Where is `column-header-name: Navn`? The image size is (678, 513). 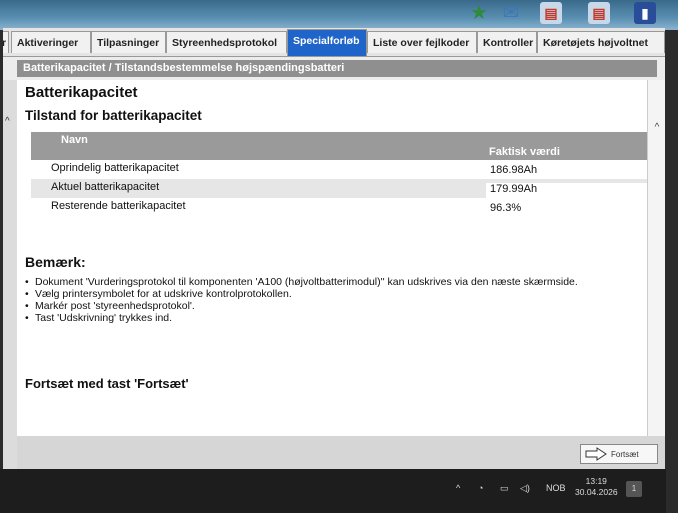 column-header-name: Navn is located at coordinates (74, 140).